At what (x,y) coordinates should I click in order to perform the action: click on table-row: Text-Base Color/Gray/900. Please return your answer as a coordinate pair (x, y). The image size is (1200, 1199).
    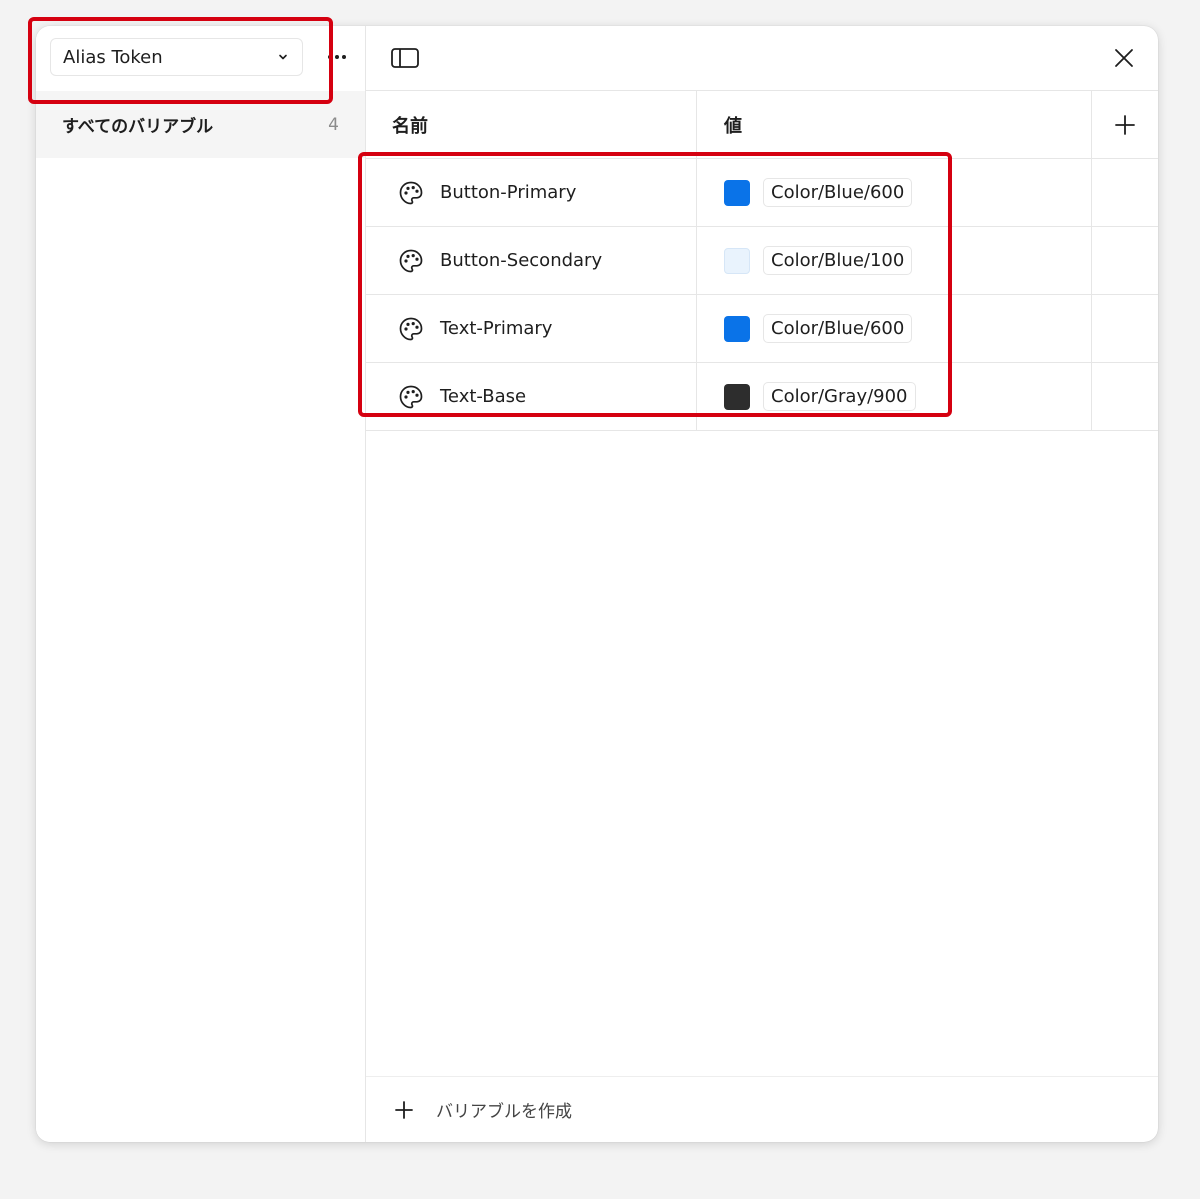
    Looking at the image, I should click on (762, 397).